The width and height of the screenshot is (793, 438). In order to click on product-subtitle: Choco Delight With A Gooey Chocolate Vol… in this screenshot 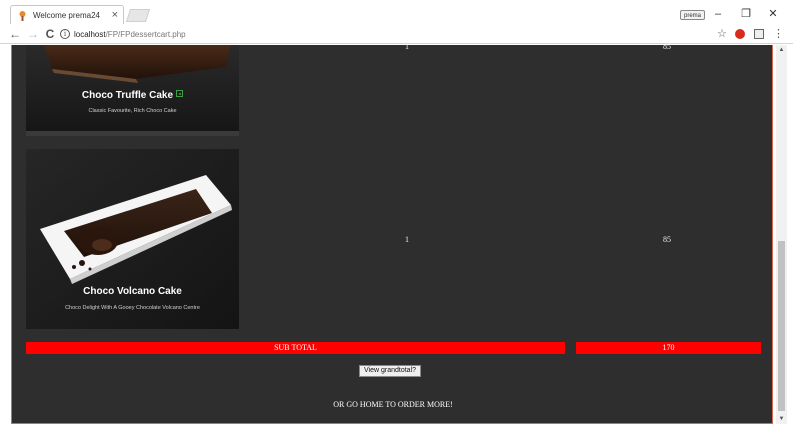, I will do `click(132, 308)`.